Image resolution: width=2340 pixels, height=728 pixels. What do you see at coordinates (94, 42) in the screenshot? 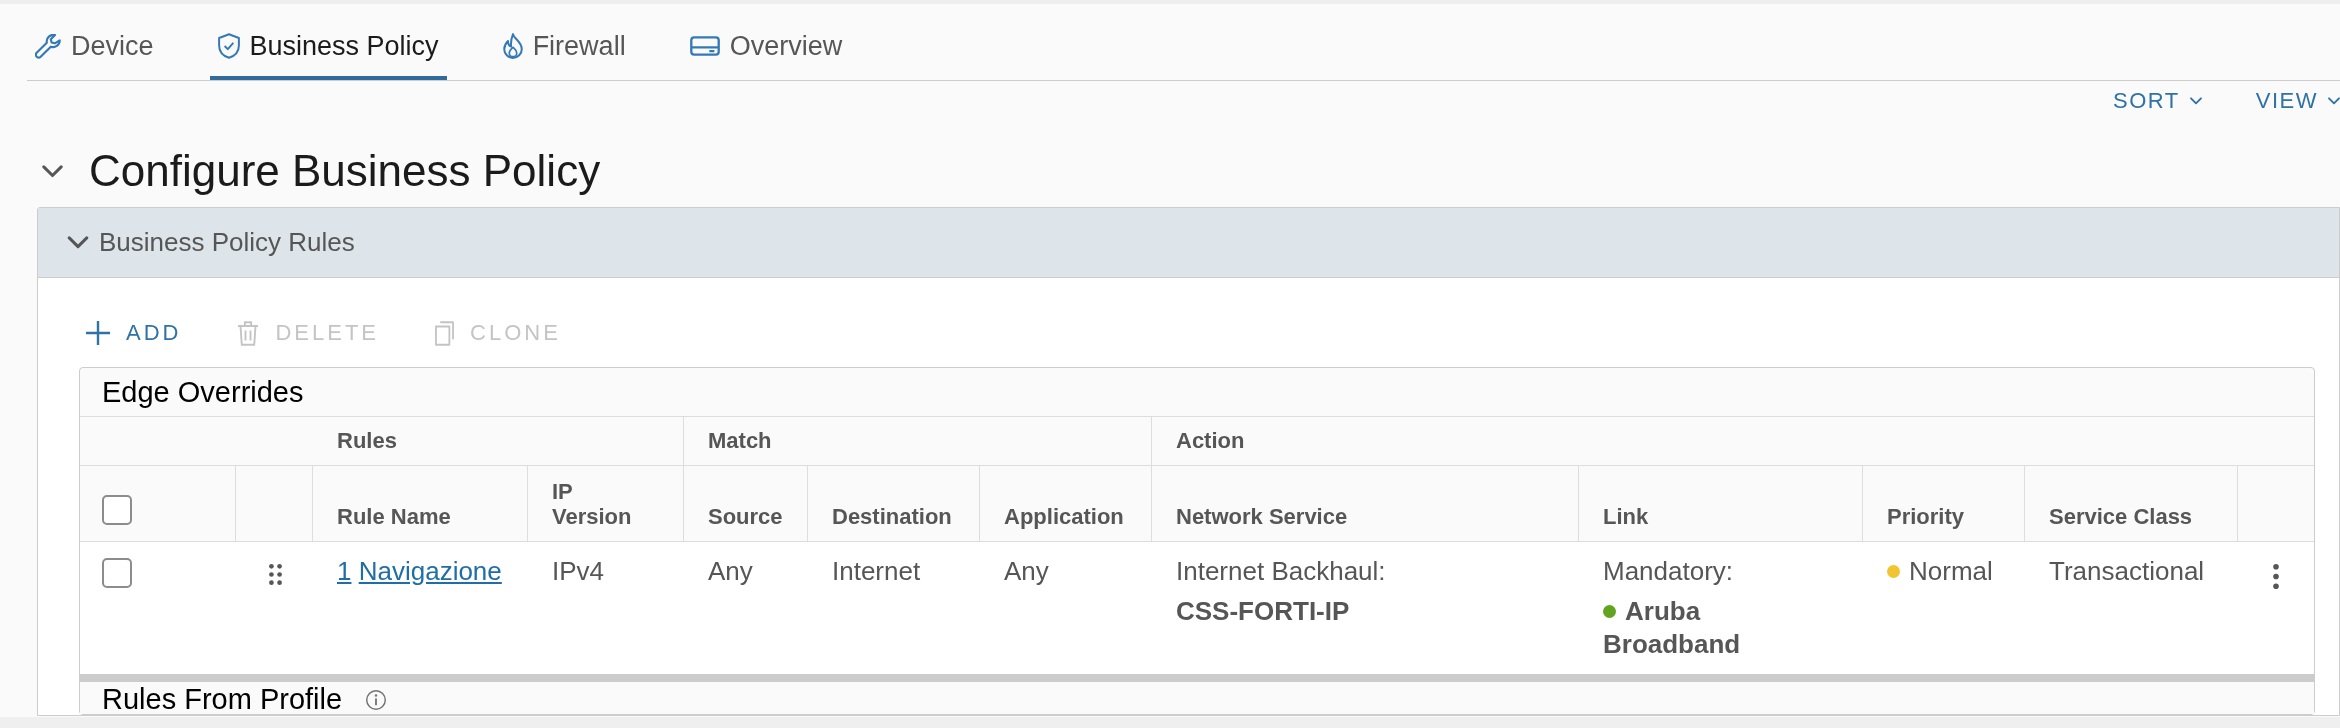
I see `tab: Device` at bounding box center [94, 42].